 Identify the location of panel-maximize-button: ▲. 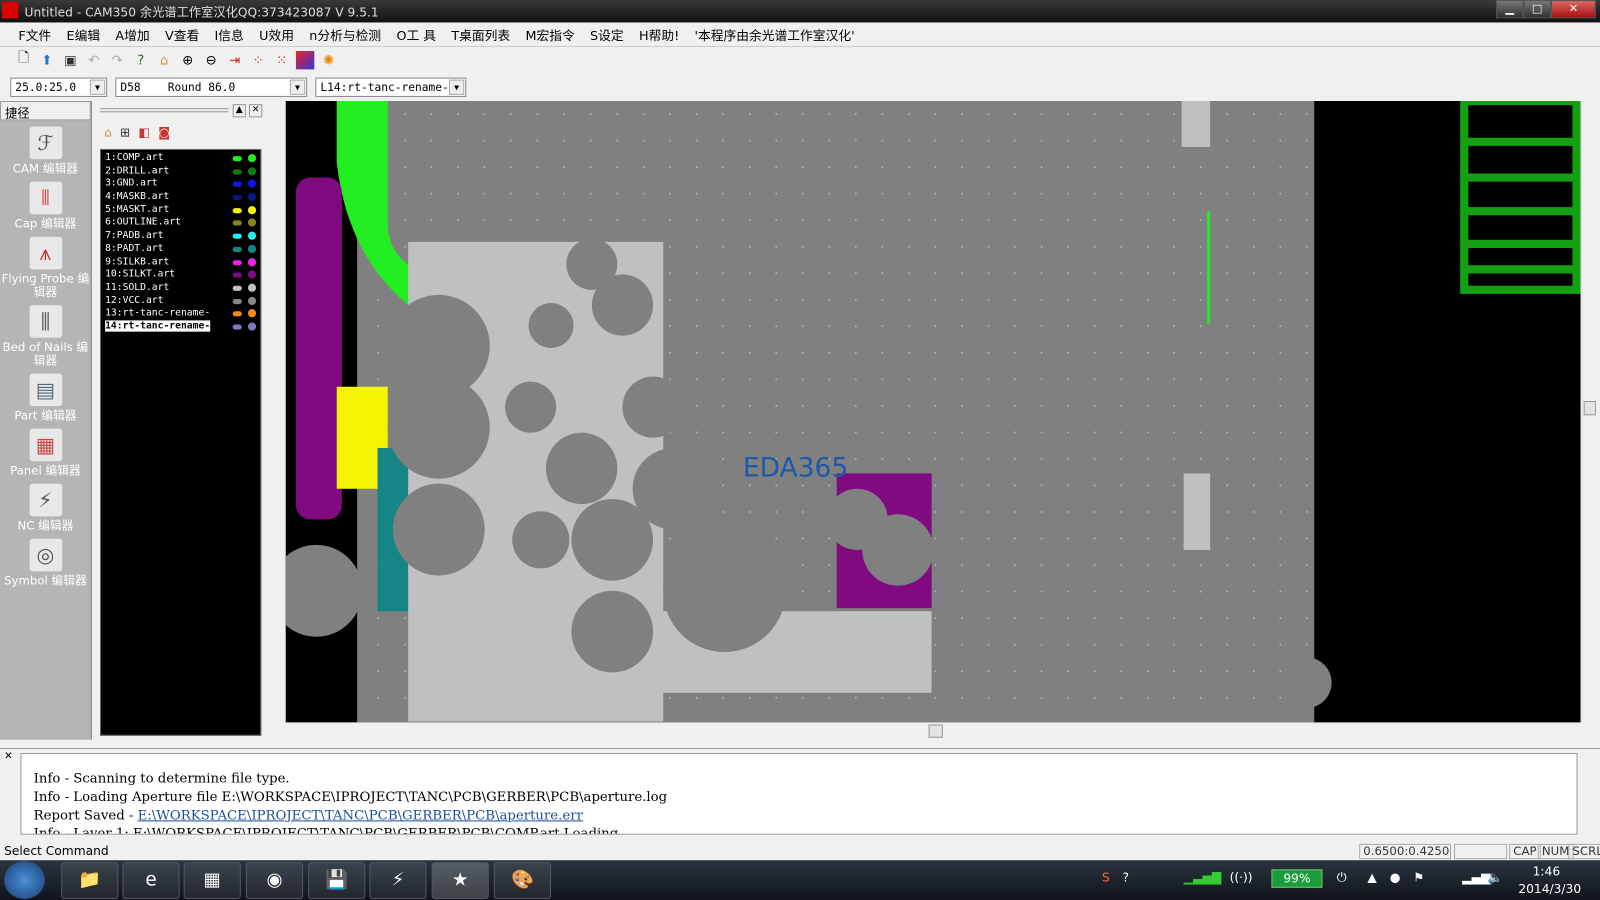
(239, 111).